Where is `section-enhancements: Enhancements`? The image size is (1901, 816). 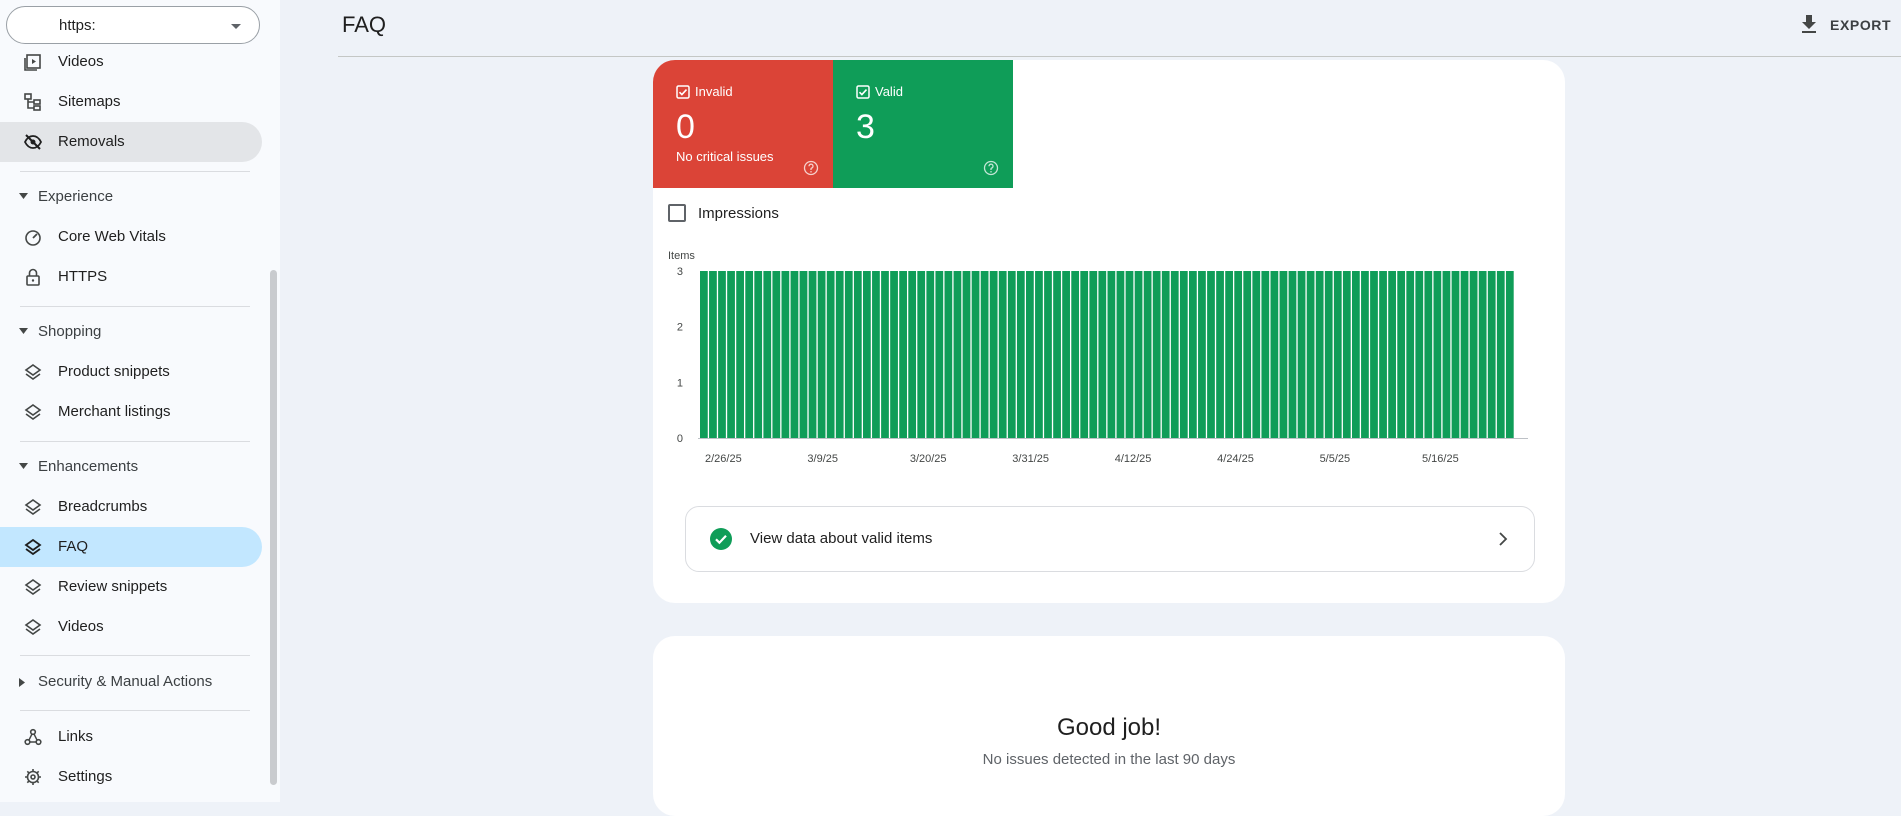
section-enhancements: Enhancements is located at coordinates (131, 467).